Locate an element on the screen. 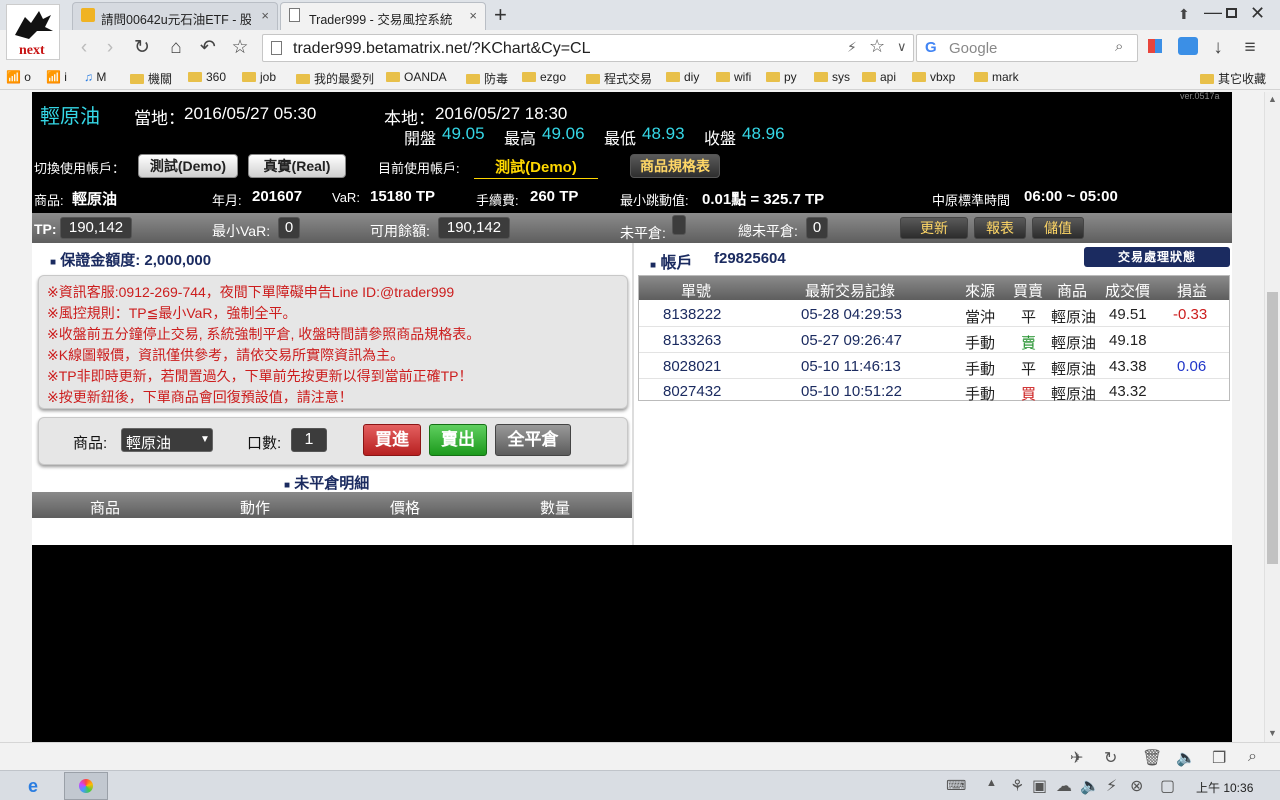 The image size is (1280, 800). search-icon: ⌕ is located at coordinates (1119, 46).